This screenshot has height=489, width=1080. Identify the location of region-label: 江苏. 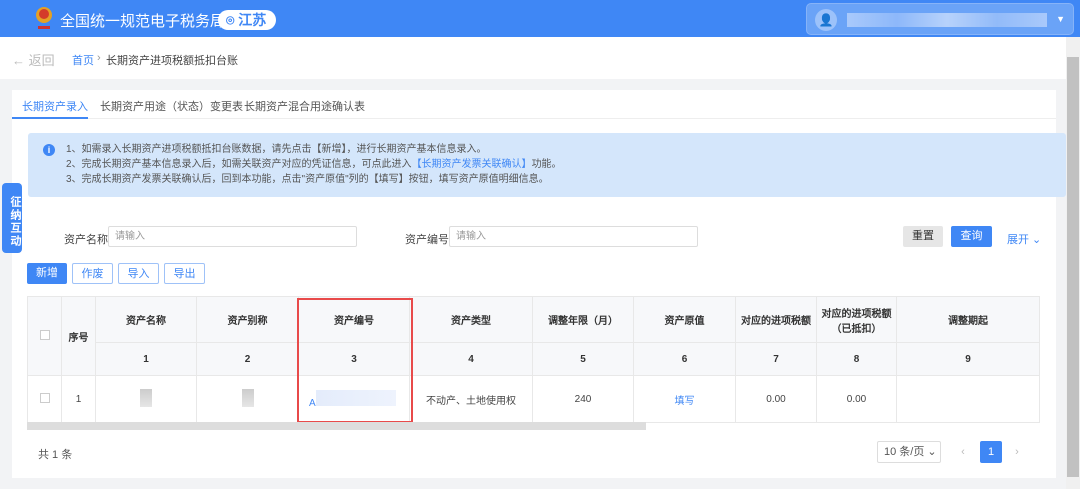
(252, 20).